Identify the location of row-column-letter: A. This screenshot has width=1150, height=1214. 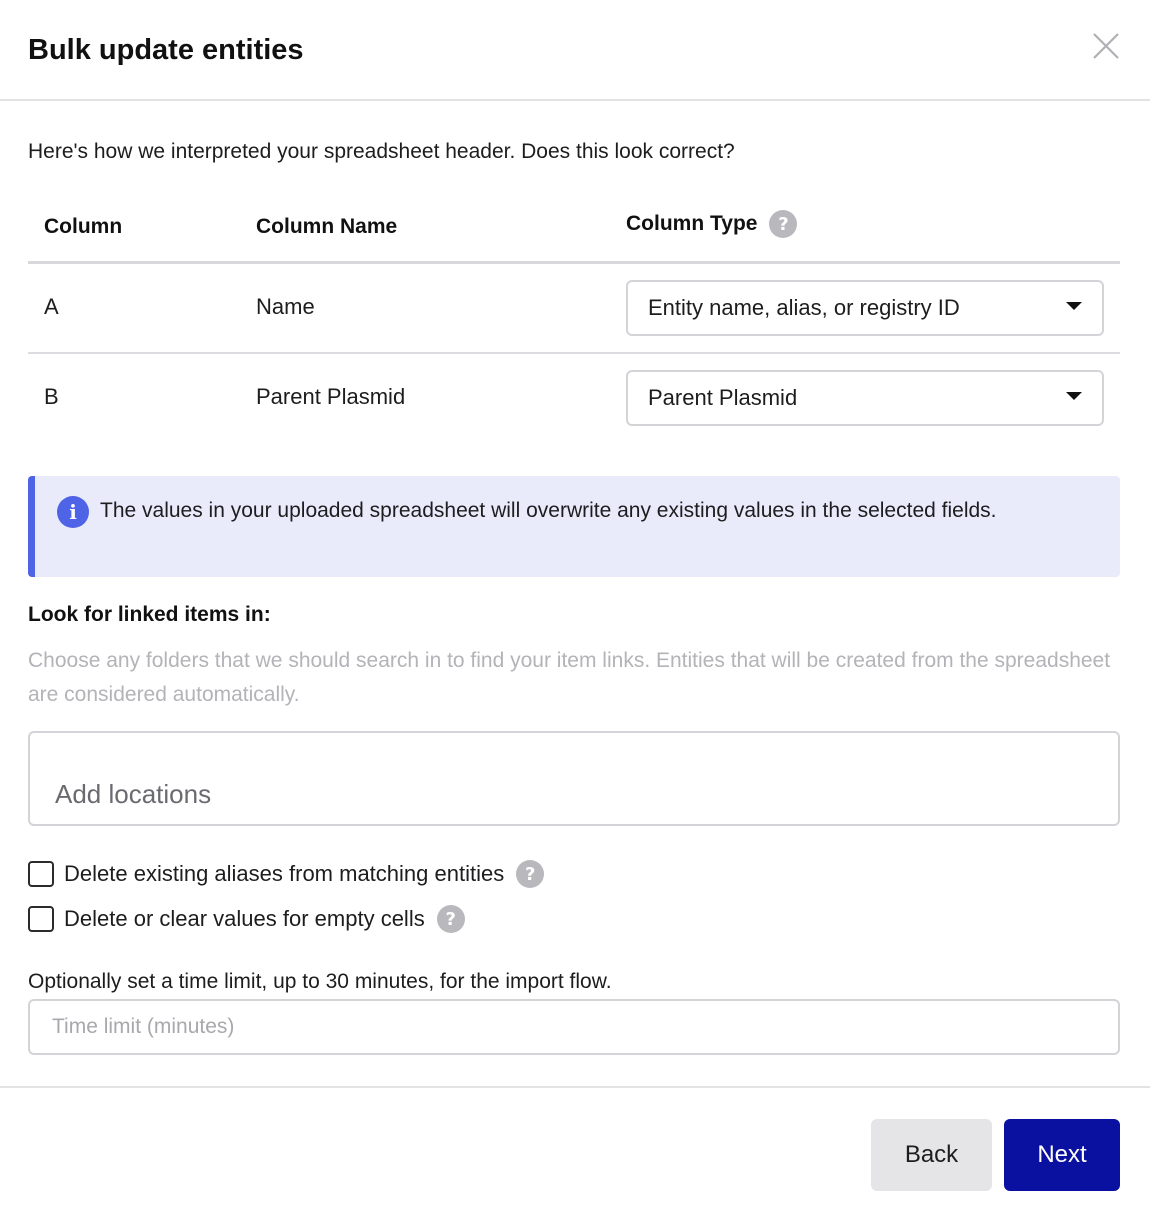
(51, 306).